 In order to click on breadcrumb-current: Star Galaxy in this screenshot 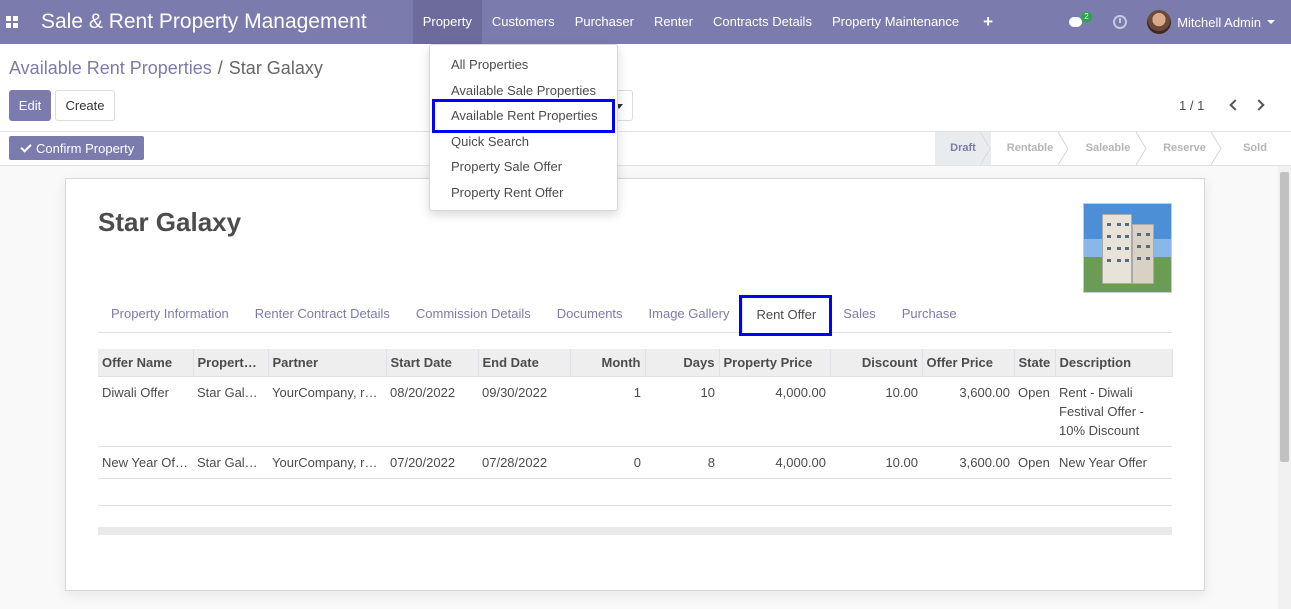, I will do `click(275, 68)`.